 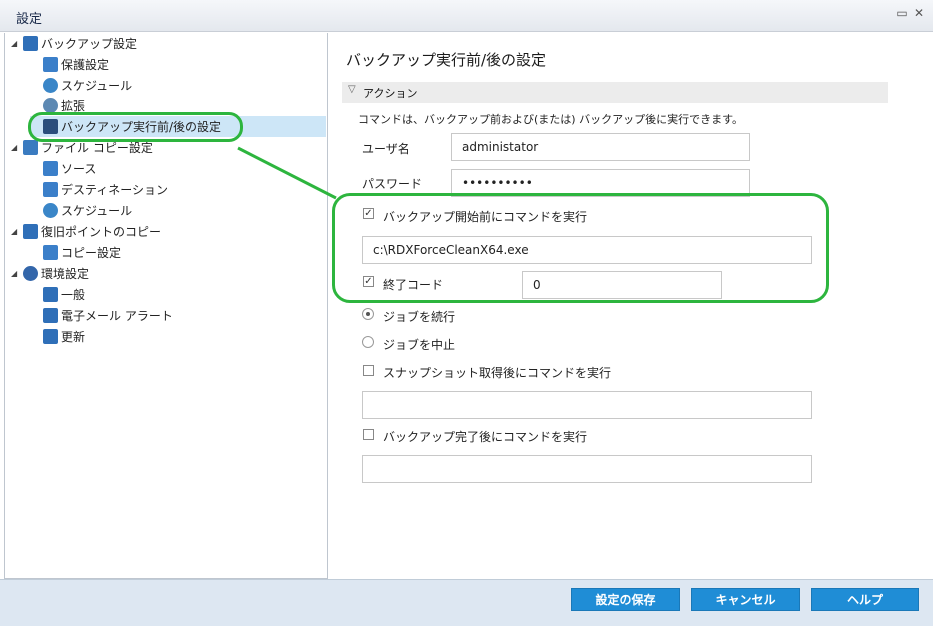 What do you see at coordinates (865, 599) in the screenshot?
I see `help-button: ヘルプ` at bounding box center [865, 599].